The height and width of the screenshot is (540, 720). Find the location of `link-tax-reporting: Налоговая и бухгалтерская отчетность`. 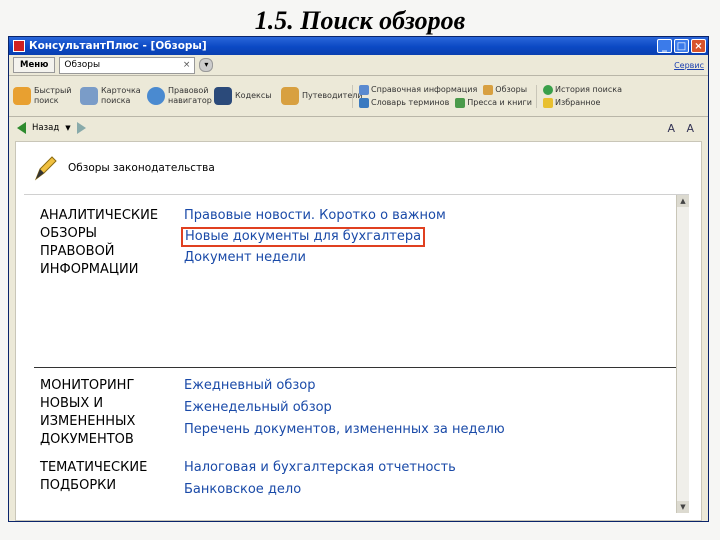

link-tax-reporting: Налоговая и бухгалтерская отчетность is located at coordinates (320, 468).